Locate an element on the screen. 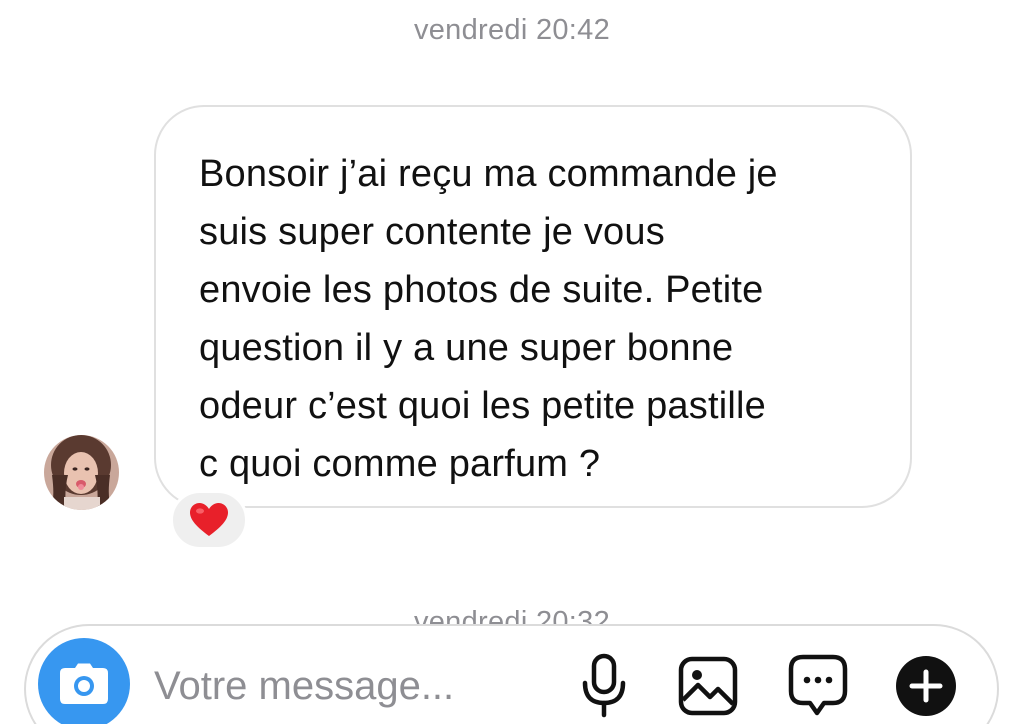  sender-avatar is located at coordinates (81, 472).